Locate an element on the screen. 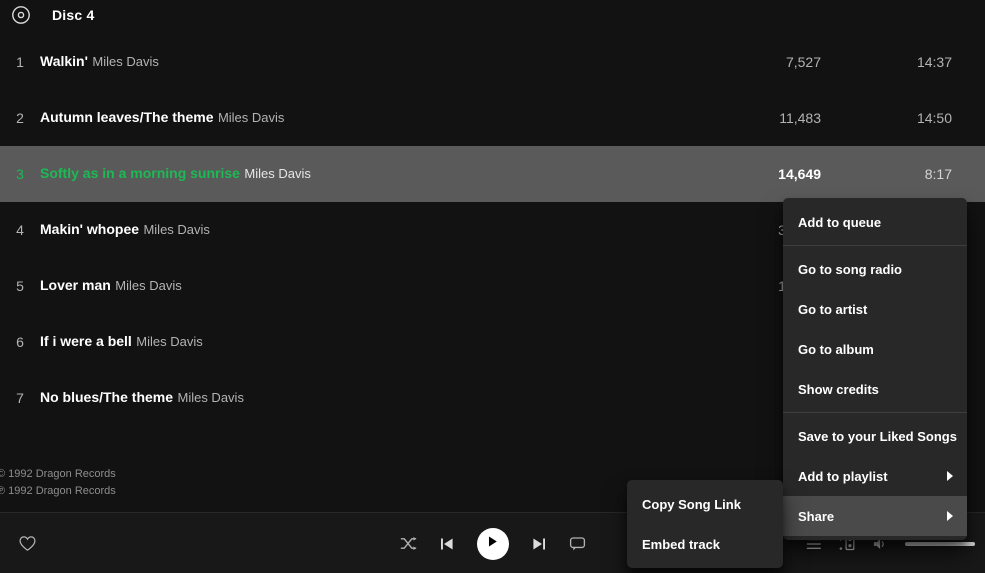 This screenshot has width=985, height=573. disc-header: Disc 4 is located at coordinates (492, 15).